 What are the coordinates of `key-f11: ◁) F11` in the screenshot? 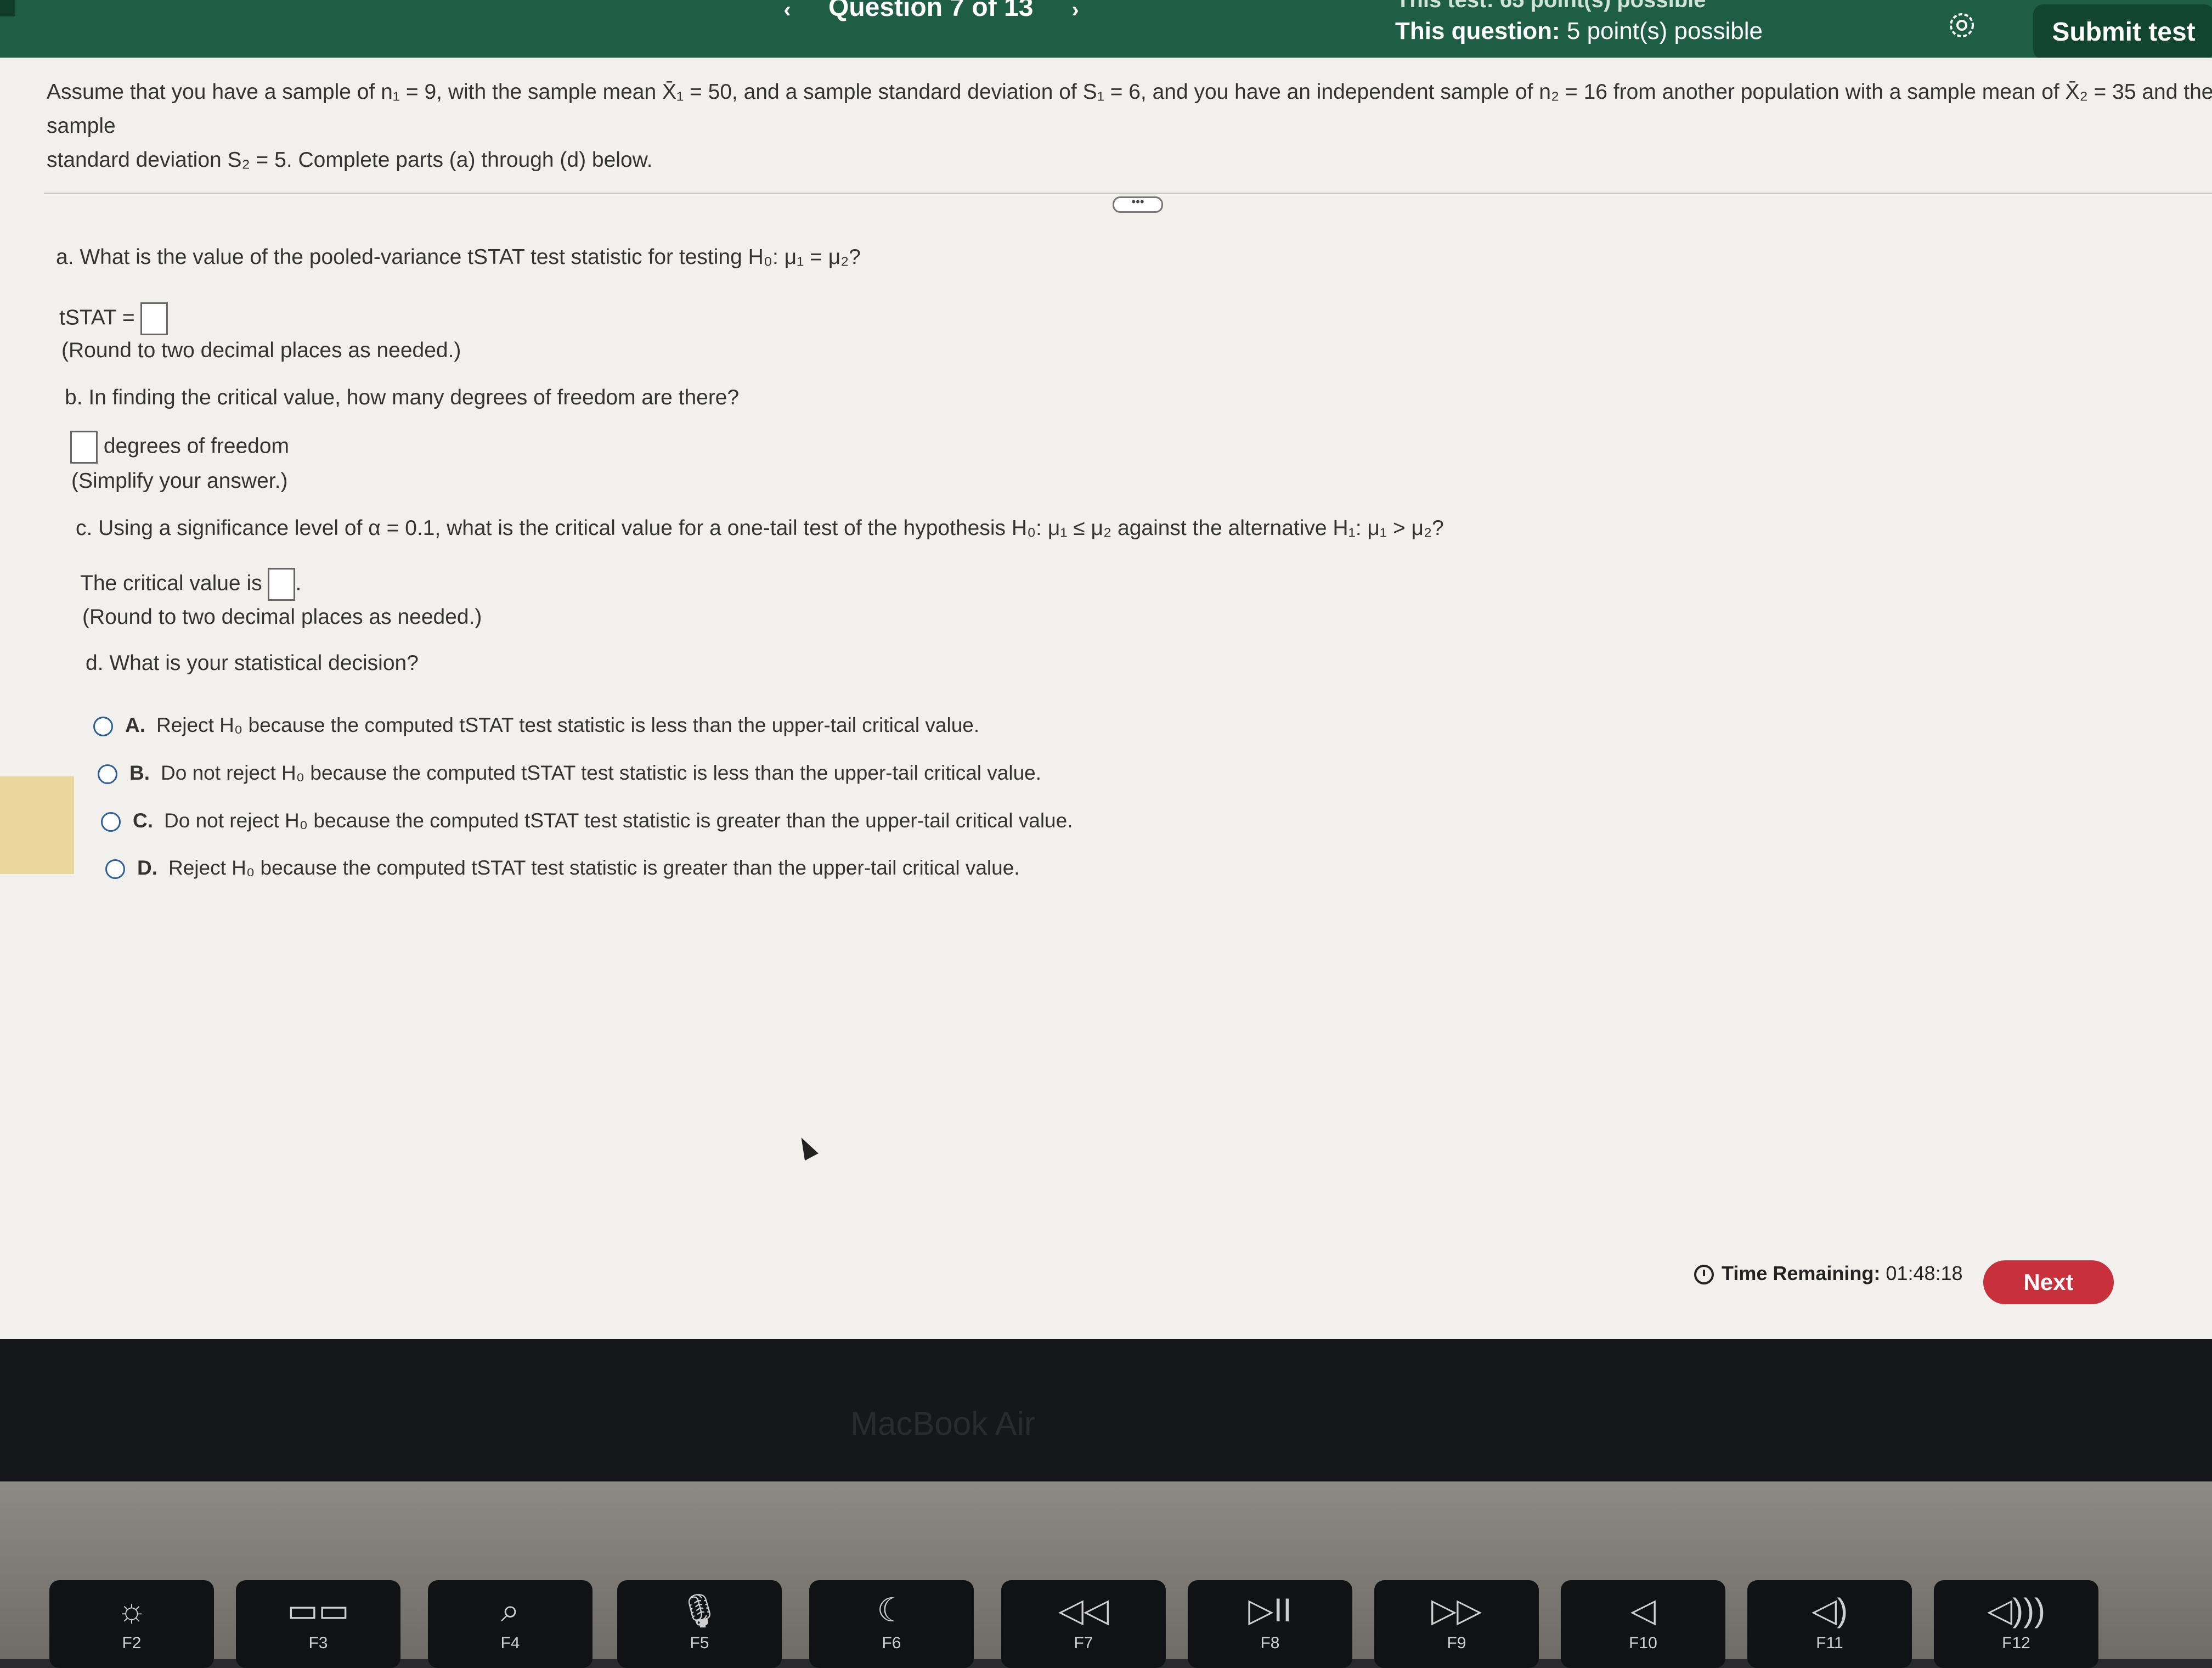 It's located at (1830, 1624).